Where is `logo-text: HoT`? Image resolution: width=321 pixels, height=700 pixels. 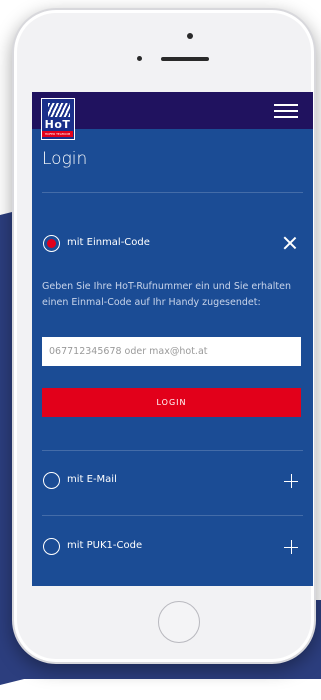
logo-text: HoT is located at coordinates (57, 124).